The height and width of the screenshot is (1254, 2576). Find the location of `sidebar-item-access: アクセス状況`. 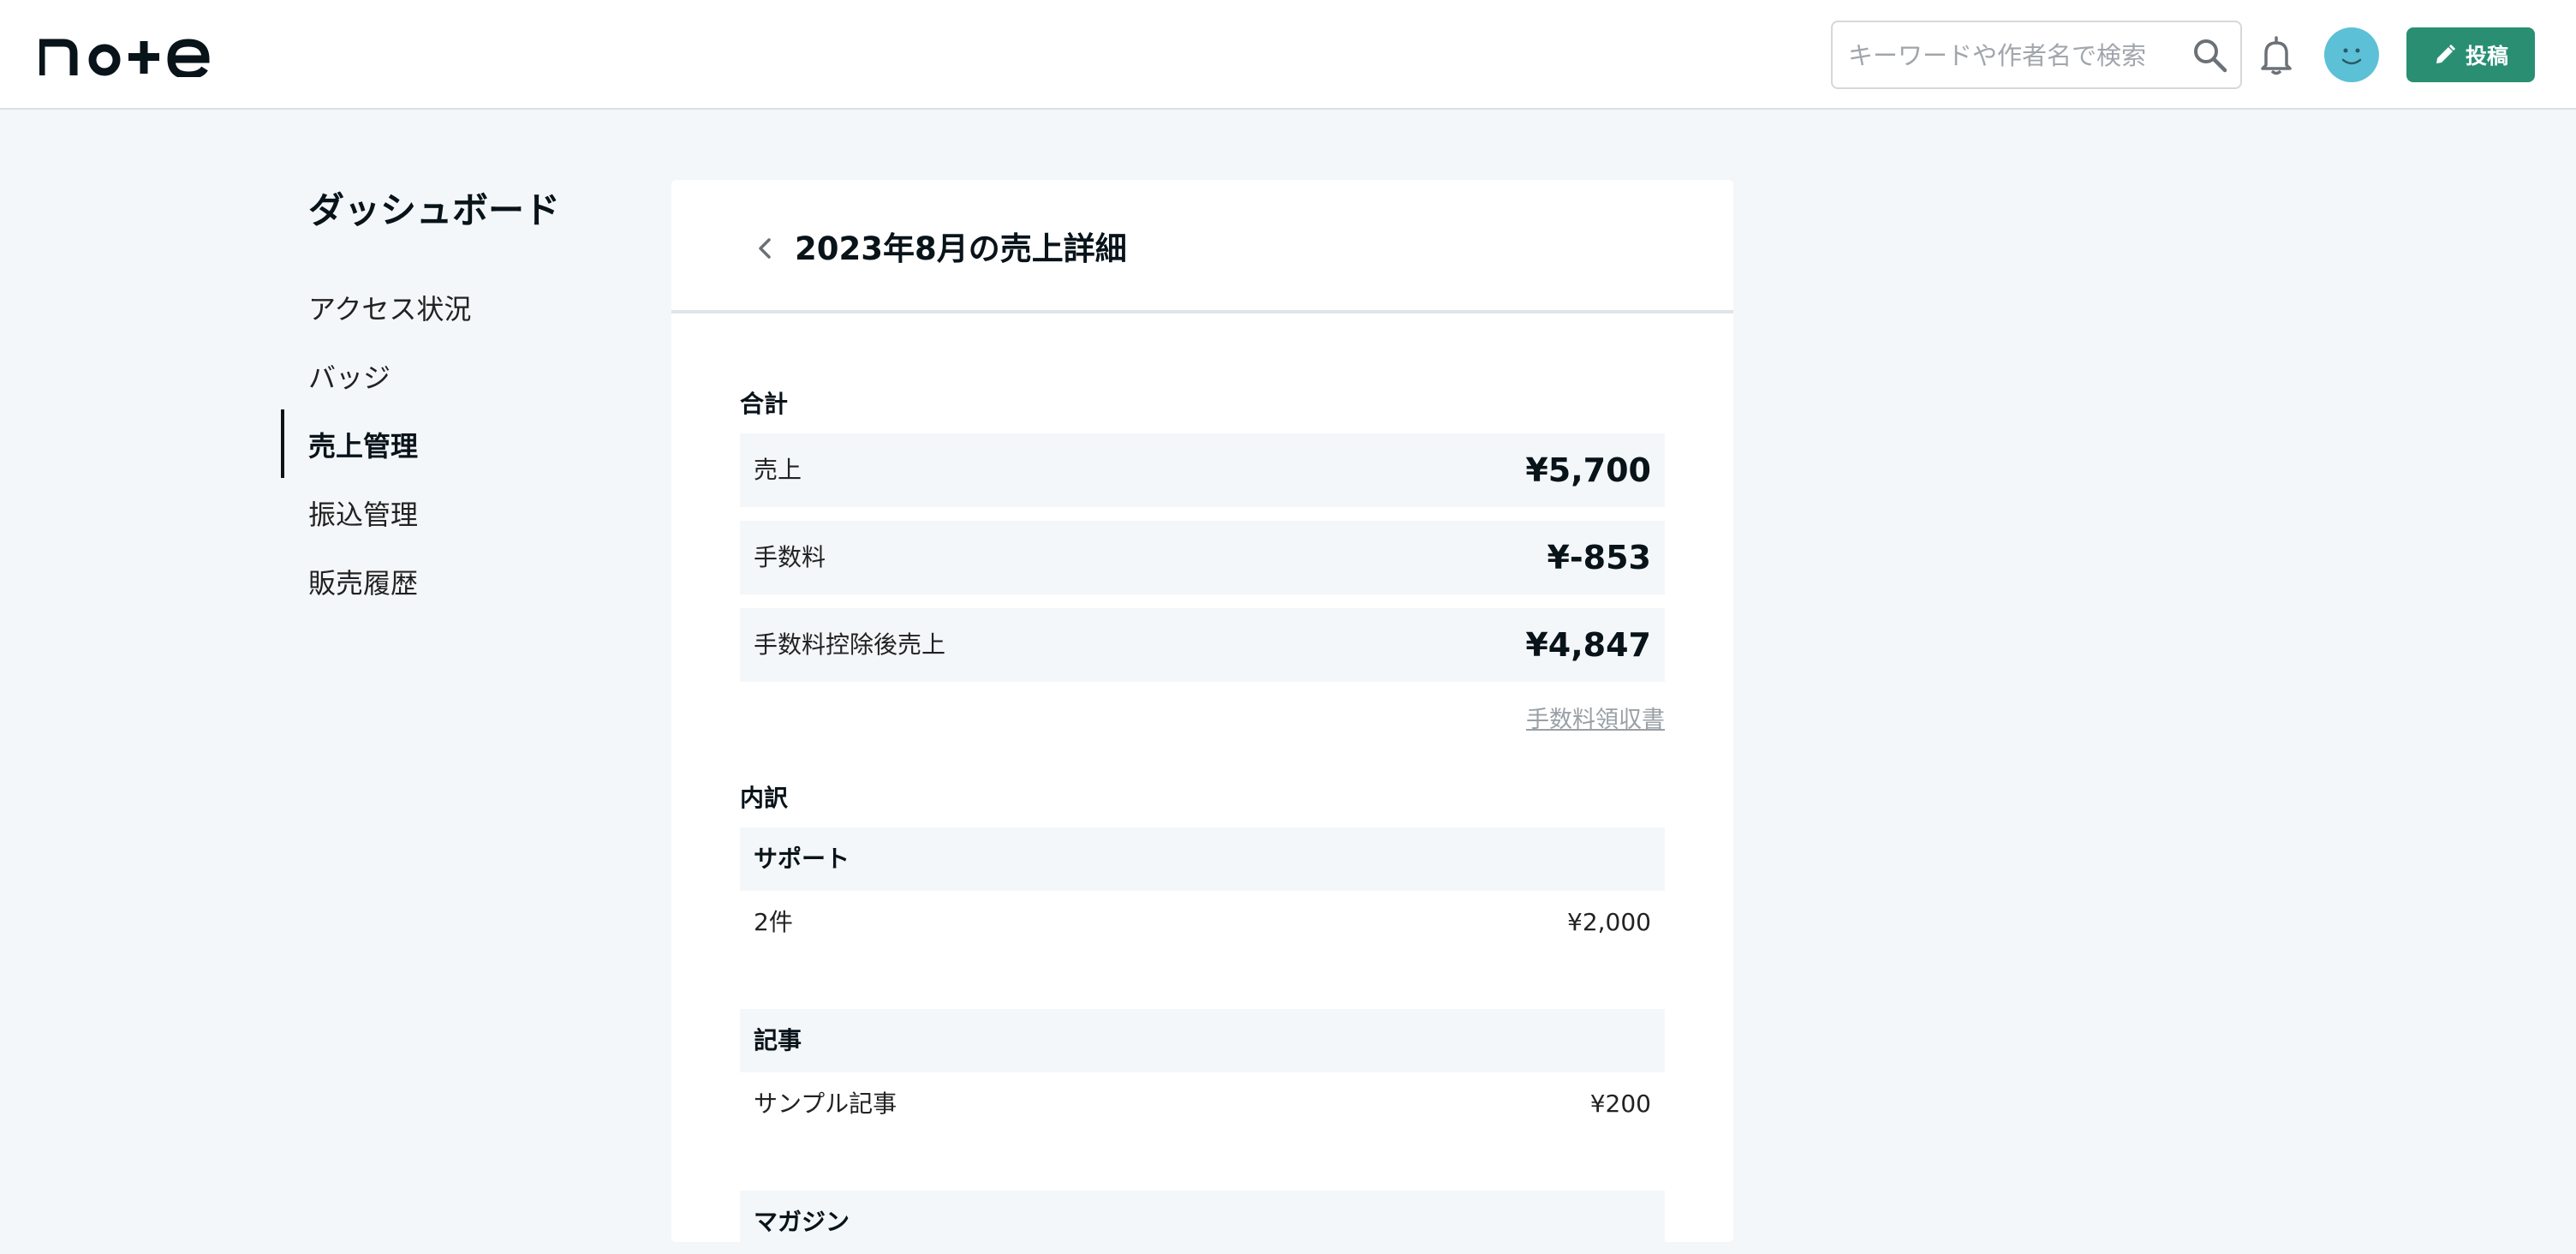

sidebar-item-access: アクセス状況 is located at coordinates (389, 307).